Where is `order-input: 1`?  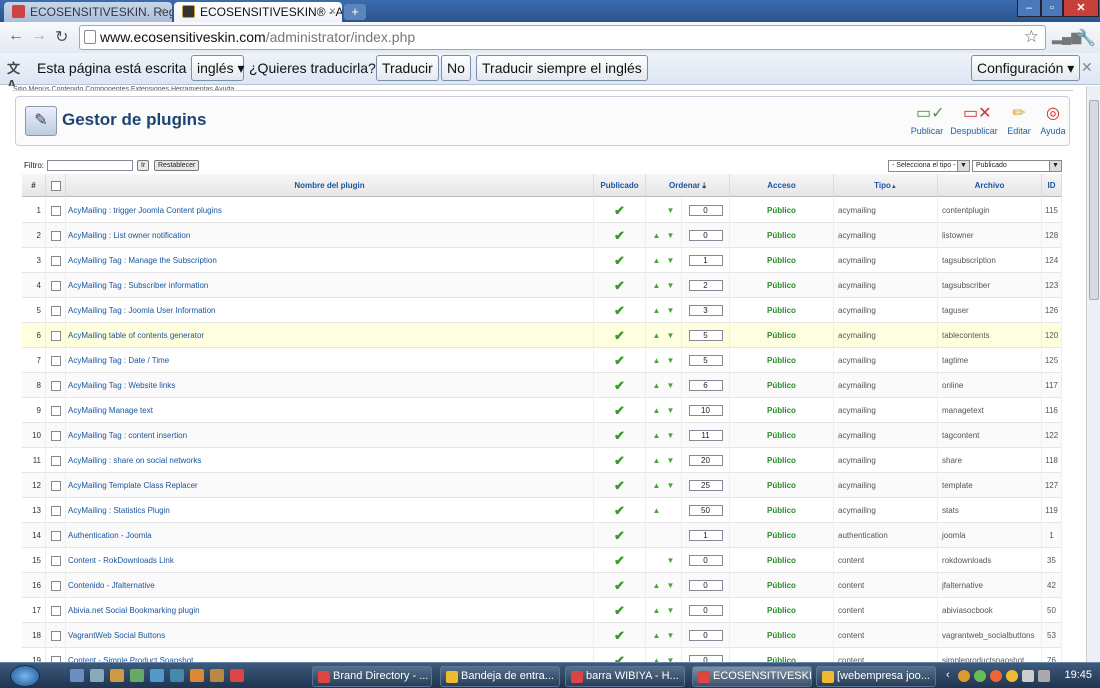
order-input: 1 is located at coordinates (705, 536).